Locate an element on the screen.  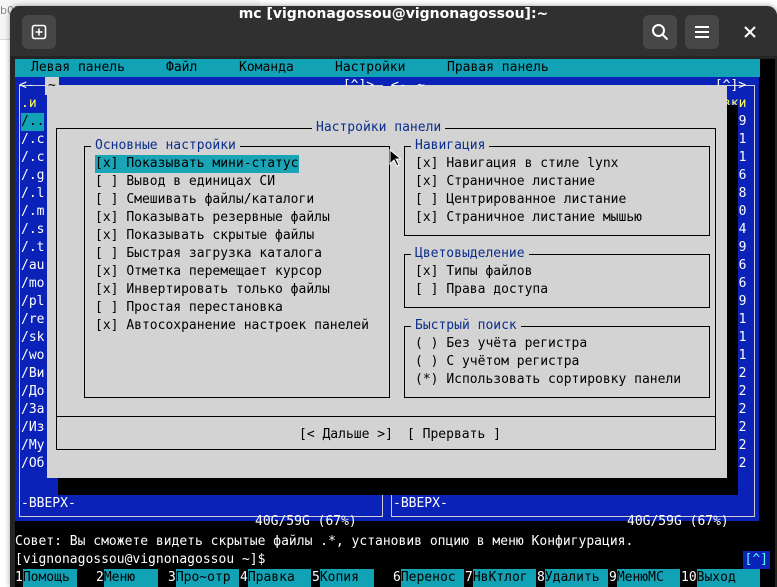
next-button: [< Дальше >] is located at coordinates (346, 435).